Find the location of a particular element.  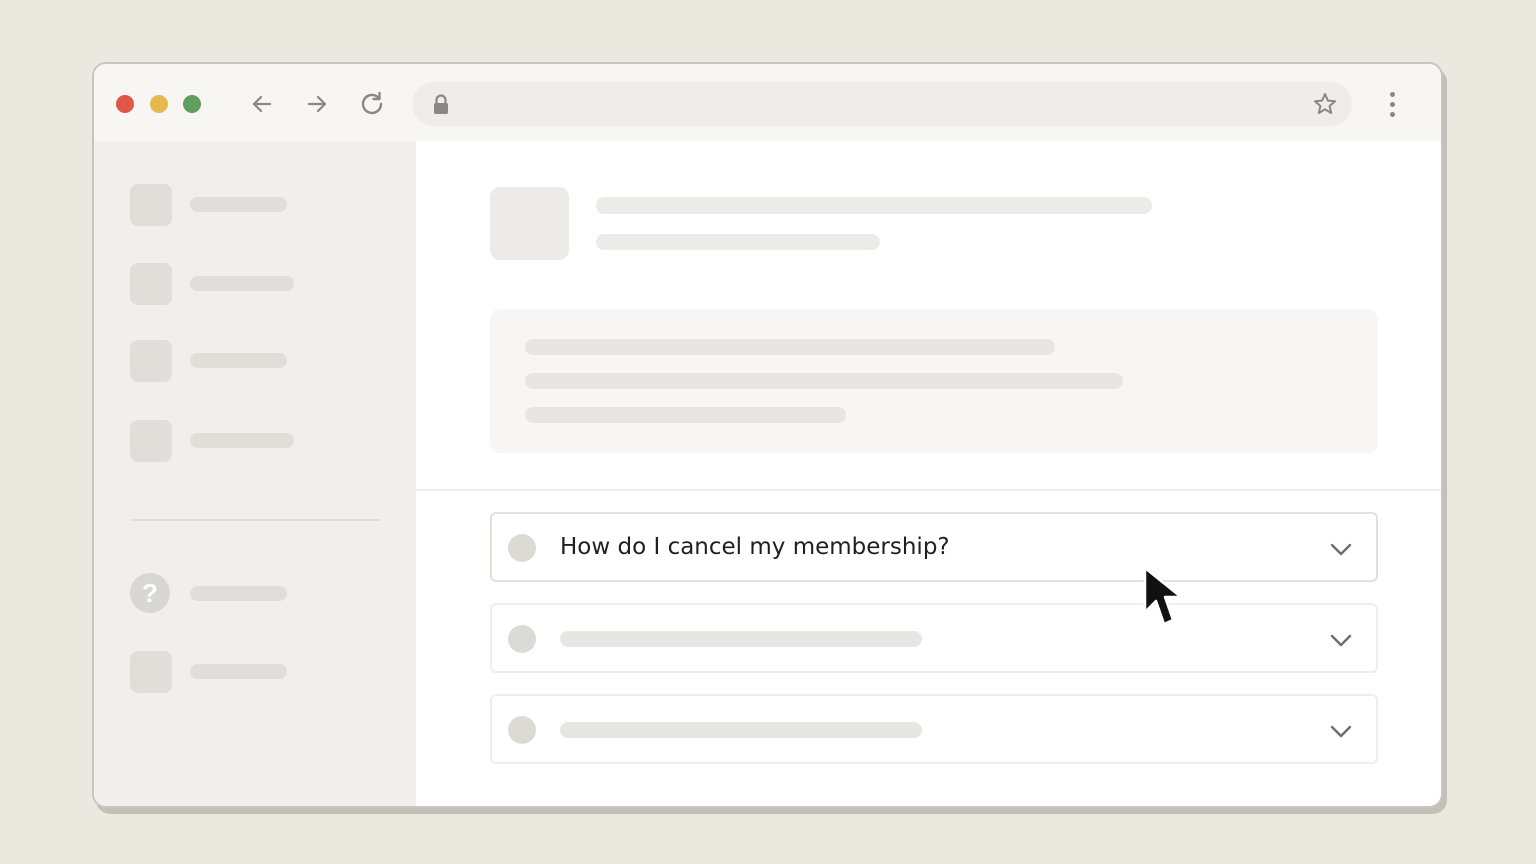

help-icon: ? is located at coordinates (150, 593).